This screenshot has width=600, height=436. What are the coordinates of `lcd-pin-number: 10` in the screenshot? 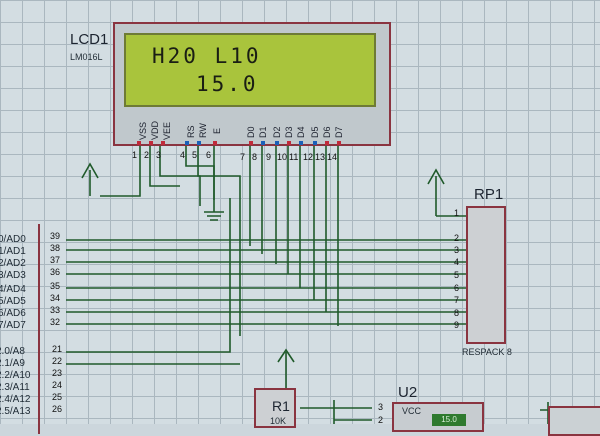 It's located at (282, 157).